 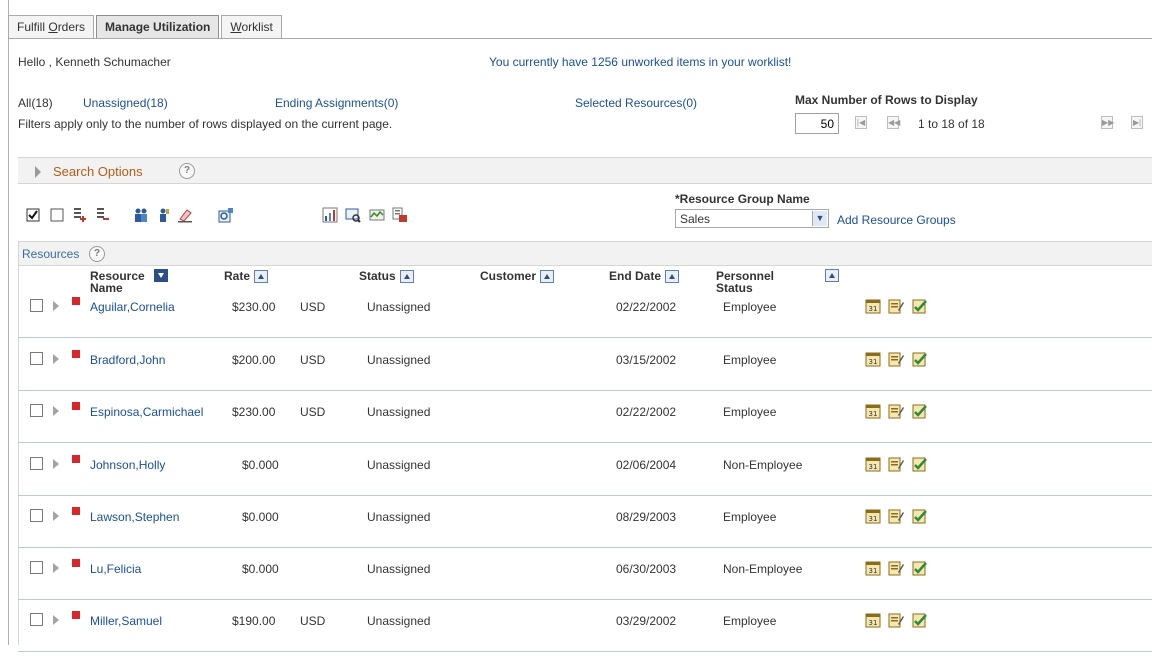 What do you see at coordinates (580, 38) in the screenshot?
I see `tab-divider` at bounding box center [580, 38].